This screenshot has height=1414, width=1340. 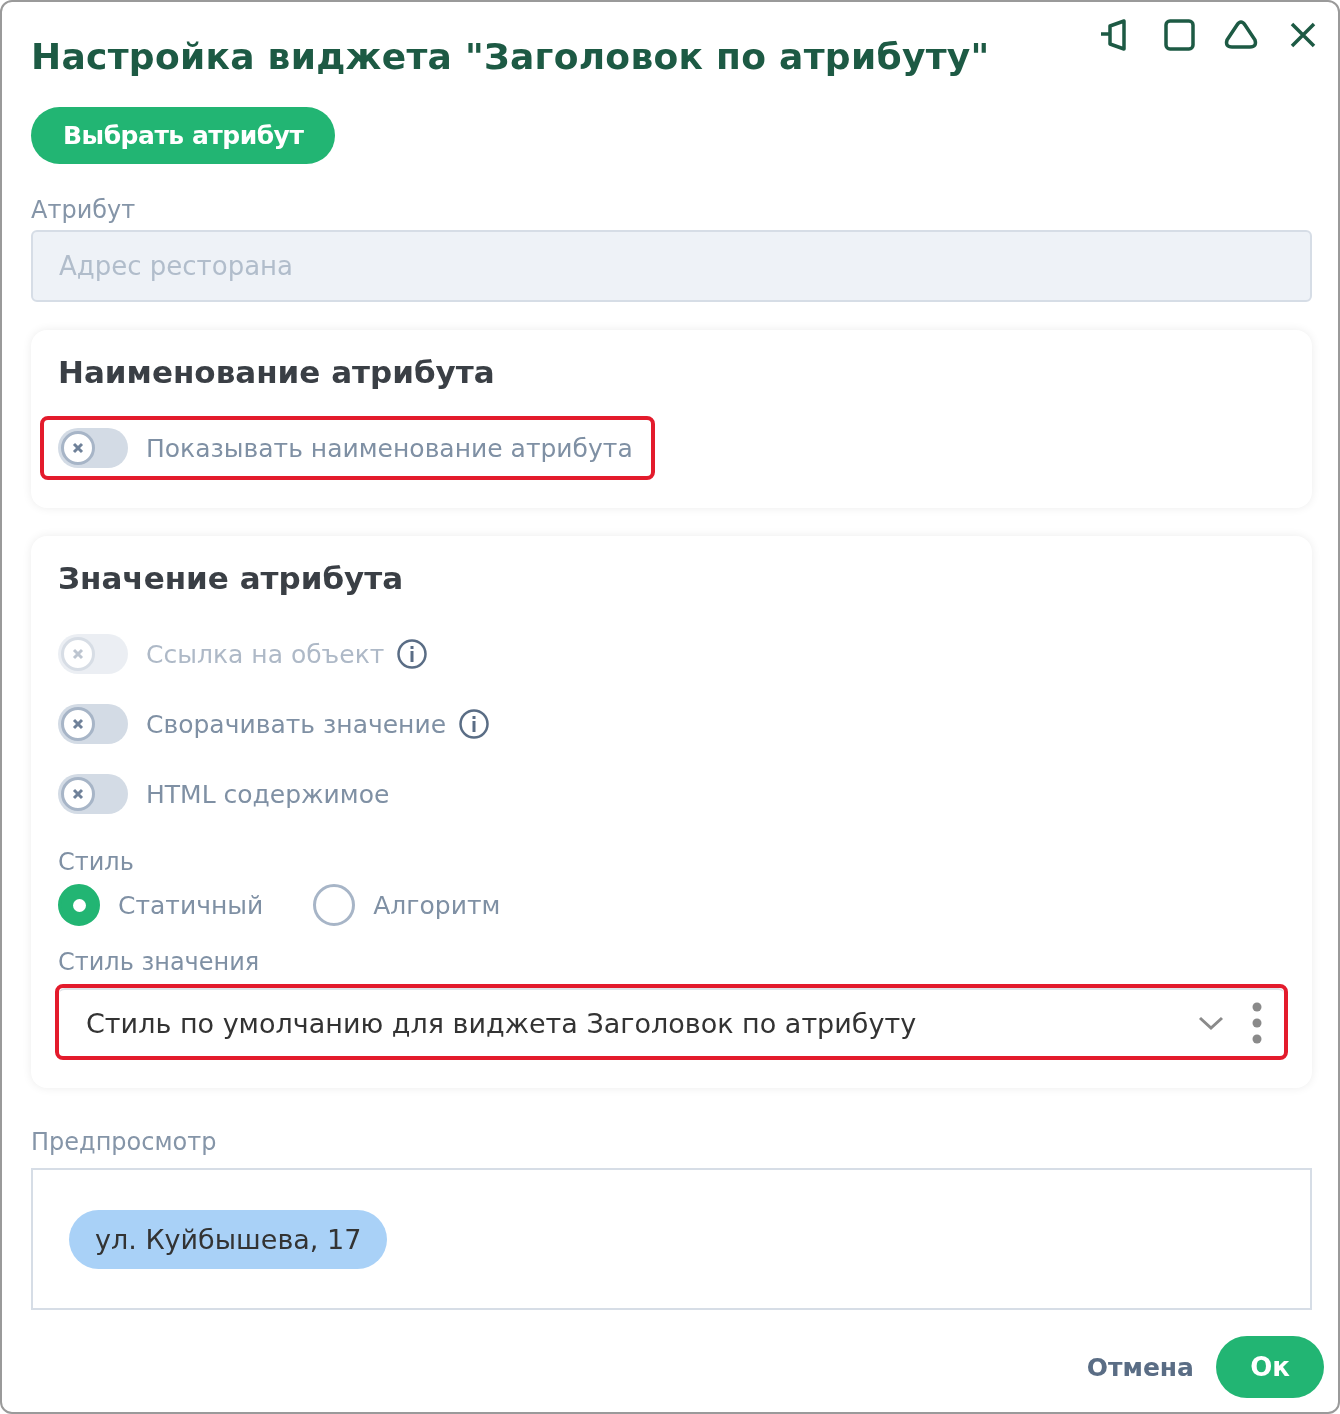 What do you see at coordinates (389, 448) in the screenshot?
I see `switch-label: Показывать наименование атрибута` at bounding box center [389, 448].